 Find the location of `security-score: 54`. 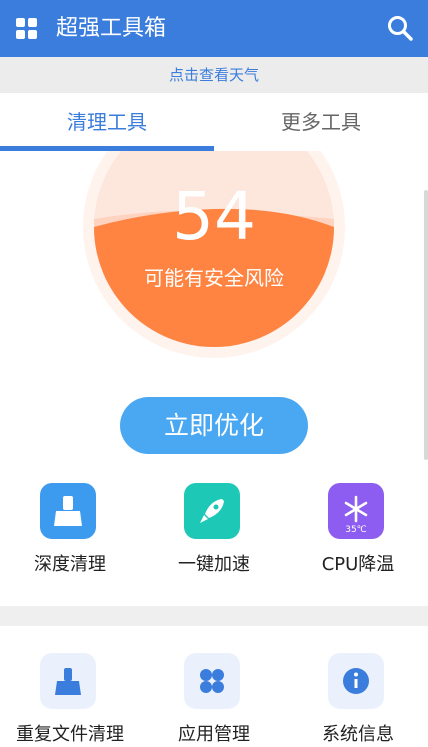

security-score: 54 is located at coordinates (214, 216).